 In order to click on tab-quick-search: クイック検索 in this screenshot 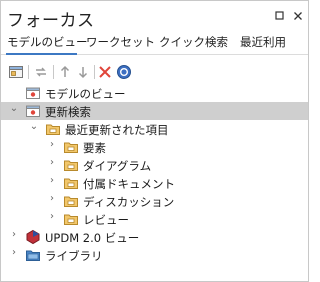, I will do `click(193, 42)`.